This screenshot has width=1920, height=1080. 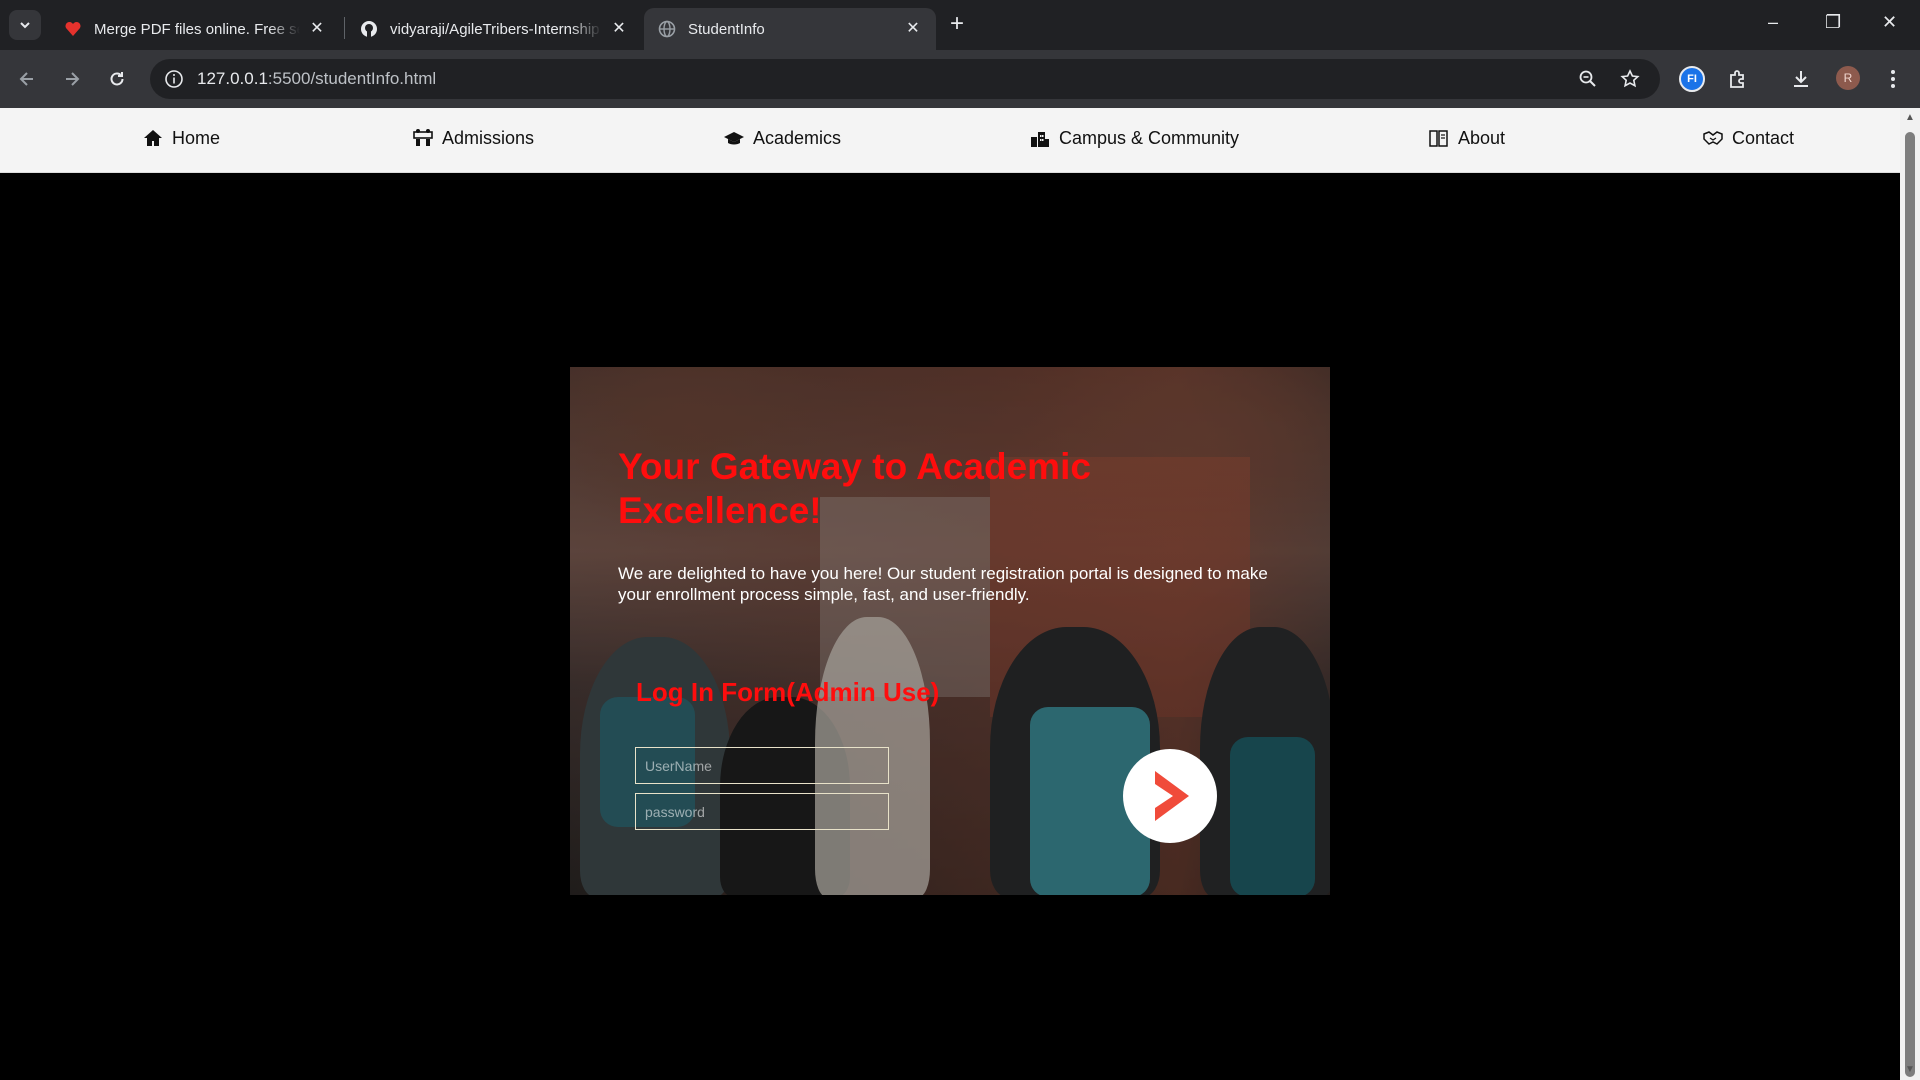 What do you see at coordinates (1893, 79) in the screenshot?
I see `menu-kebab-icon` at bounding box center [1893, 79].